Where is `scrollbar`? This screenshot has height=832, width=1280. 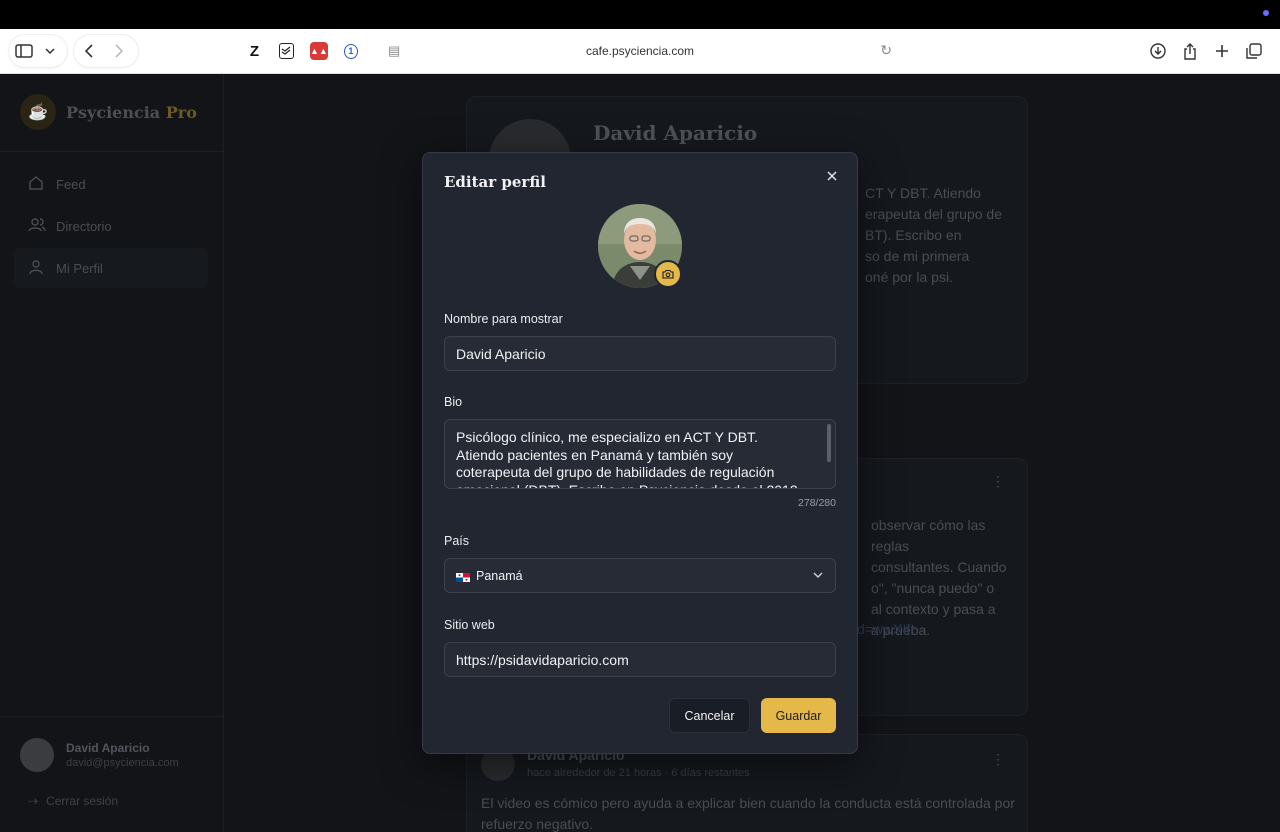
scrollbar is located at coordinates (829, 443).